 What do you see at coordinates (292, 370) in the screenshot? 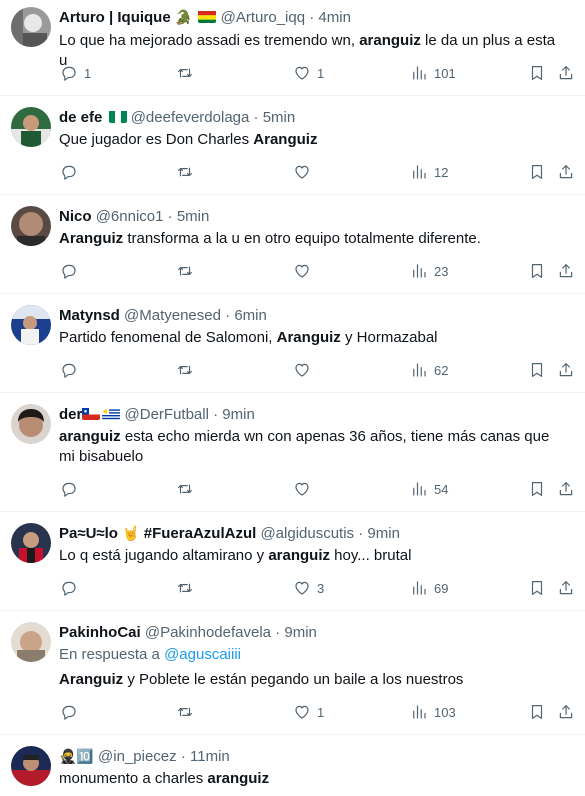
I see `tweet-actions: 62` at bounding box center [292, 370].